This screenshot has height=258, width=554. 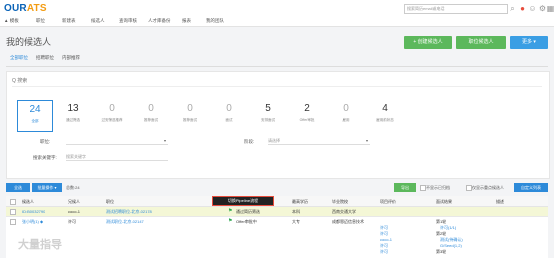 What do you see at coordinates (98, 21) in the screenshot?
I see `nav-item-3: 候选人` at bounding box center [98, 21].